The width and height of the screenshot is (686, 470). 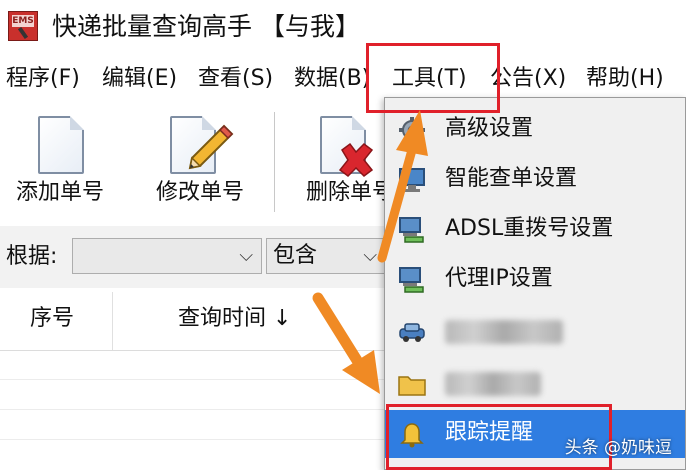 I want to click on menu-edit: 编辑(E), so click(x=139, y=79).